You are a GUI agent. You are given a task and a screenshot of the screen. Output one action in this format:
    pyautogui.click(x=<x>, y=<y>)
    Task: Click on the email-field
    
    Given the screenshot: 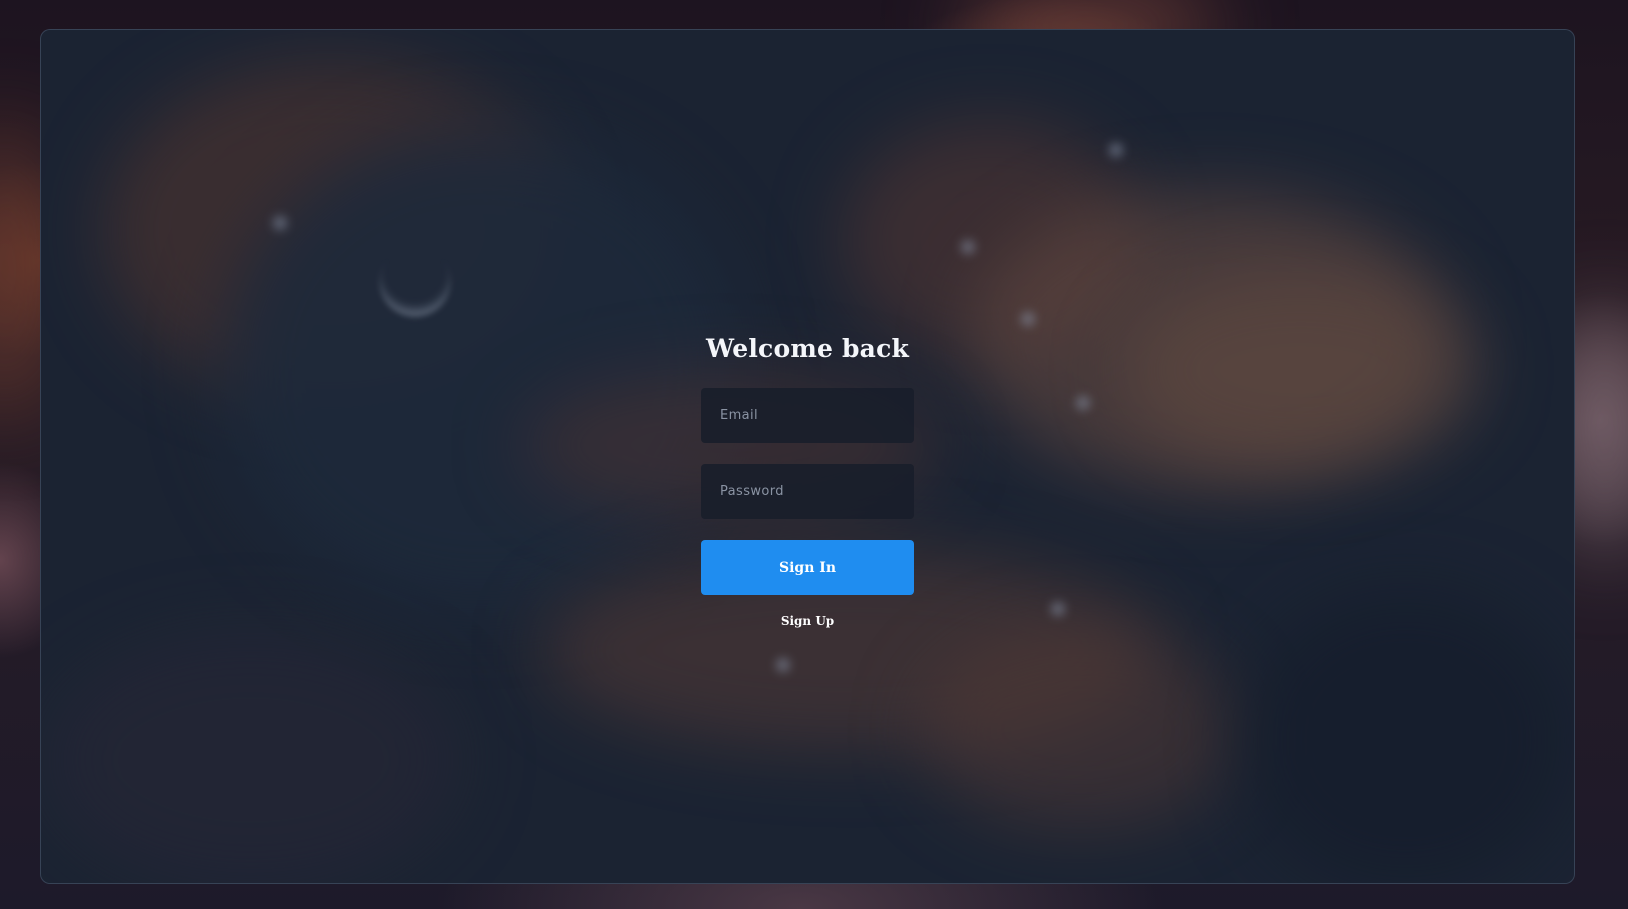 What is the action you would take?
    pyautogui.click(x=807, y=415)
    